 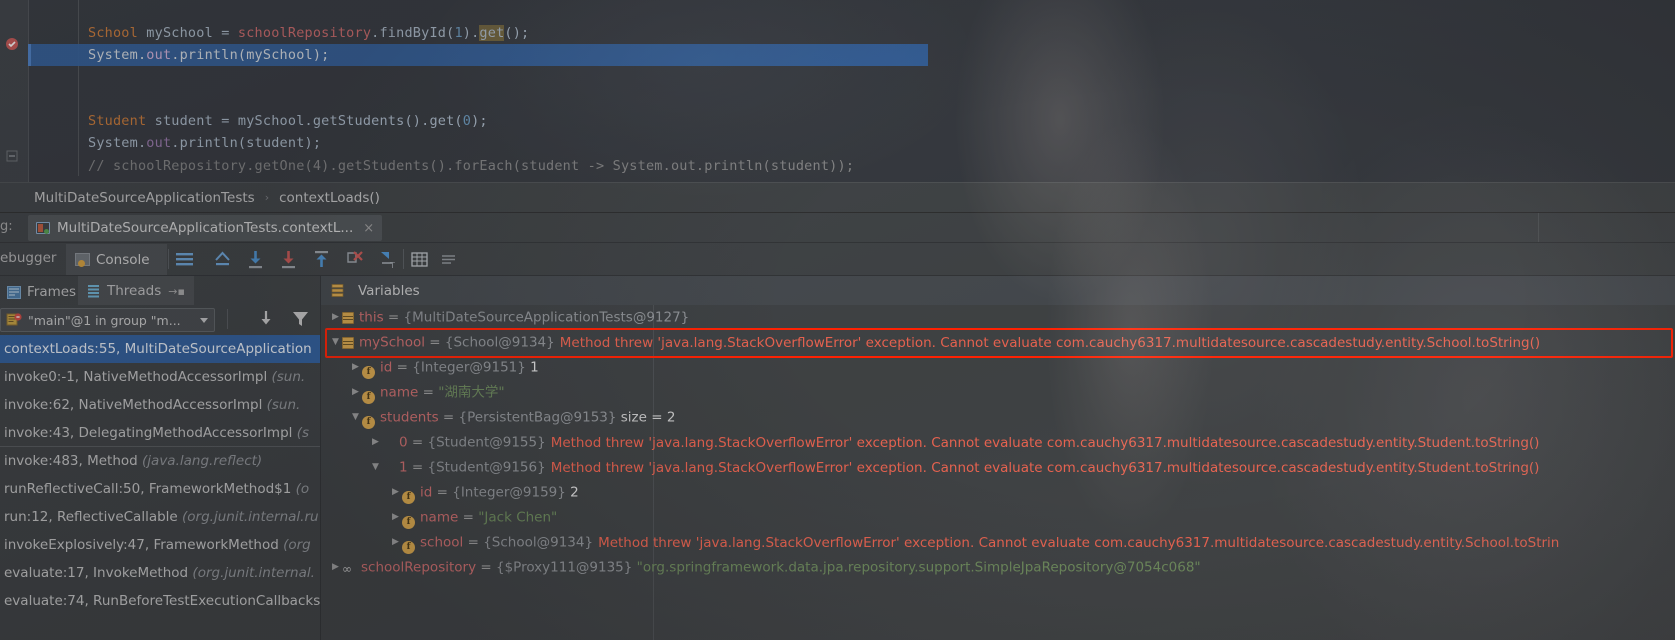 What do you see at coordinates (98, 573) in the screenshot?
I see `frame-label: evaluate:17, InvokeMethod` at bounding box center [98, 573].